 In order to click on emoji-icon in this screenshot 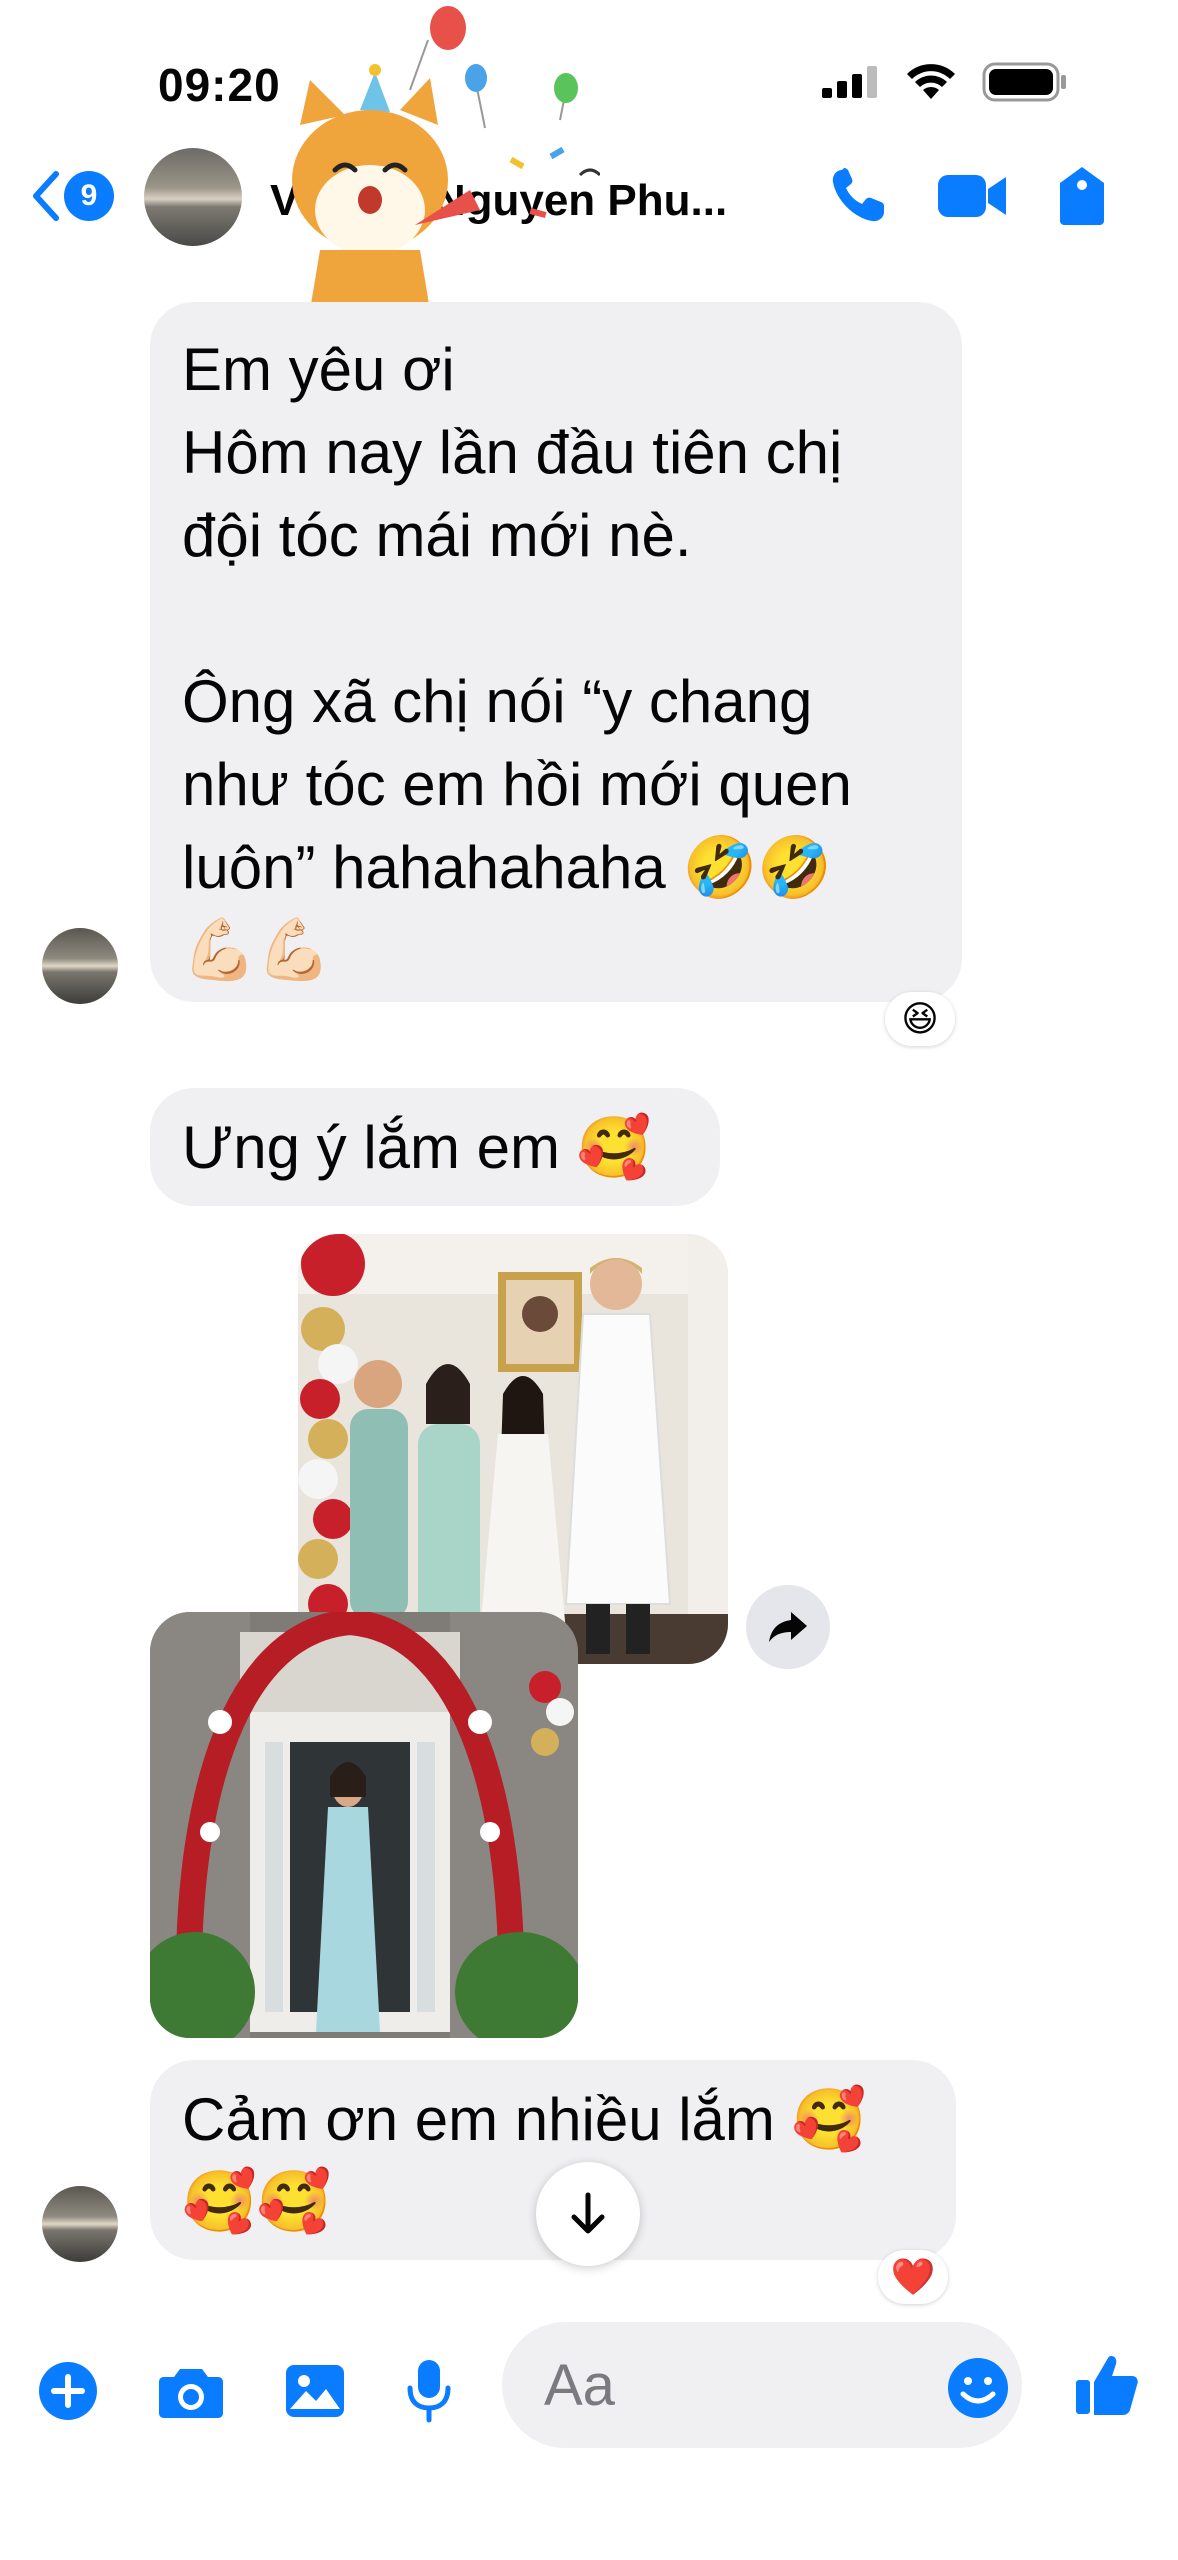, I will do `click(978, 2388)`.